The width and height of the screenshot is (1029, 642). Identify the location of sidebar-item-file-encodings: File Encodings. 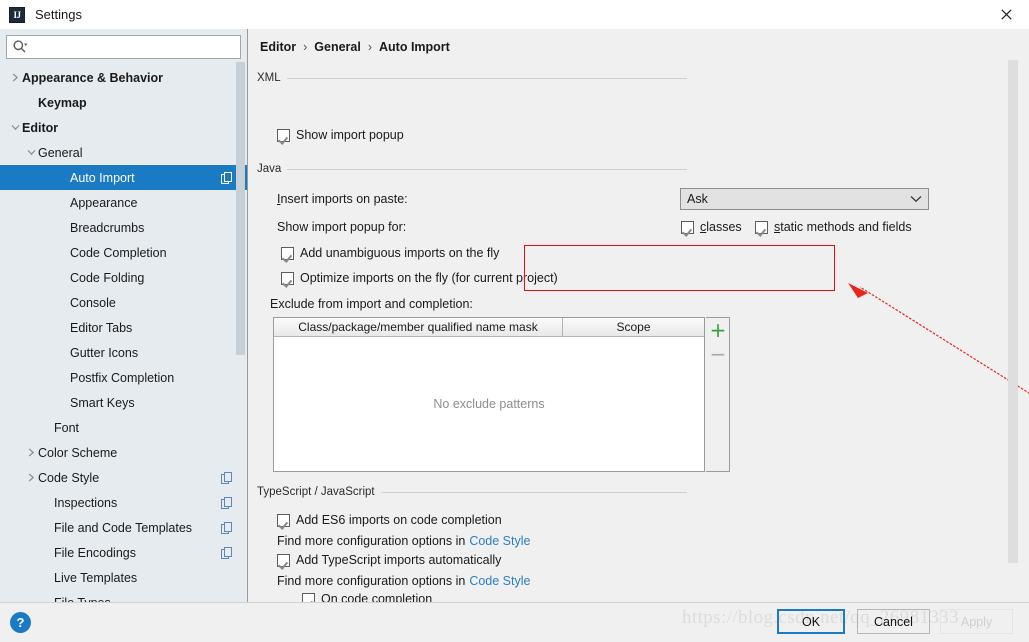
(123, 552).